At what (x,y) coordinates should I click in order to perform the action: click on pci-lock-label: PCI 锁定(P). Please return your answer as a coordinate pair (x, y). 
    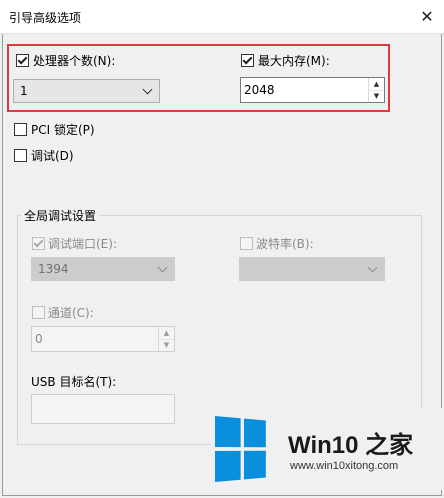
    Looking at the image, I should click on (63, 130).